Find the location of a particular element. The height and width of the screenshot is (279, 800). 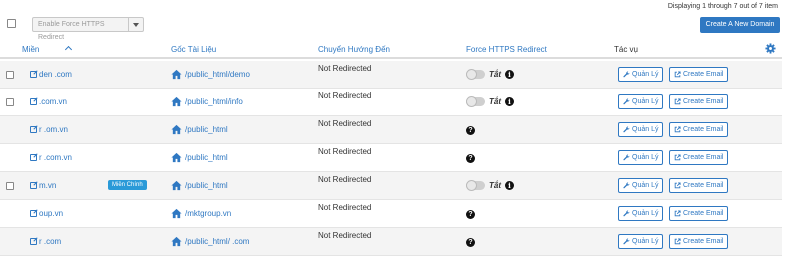

bulk-action-dropdown: Enable Force HTTPS Redirect is located at coordinates (88, 29).